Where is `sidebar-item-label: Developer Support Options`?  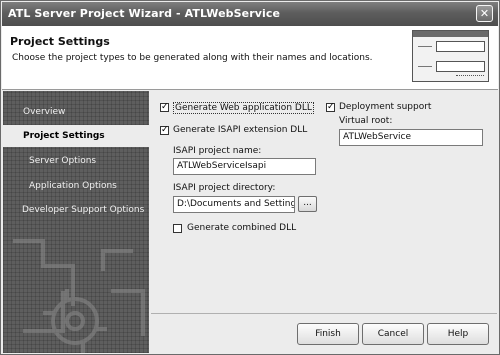 sidebar-item-label: Developer Support Options is located at coordinates (83, 210).